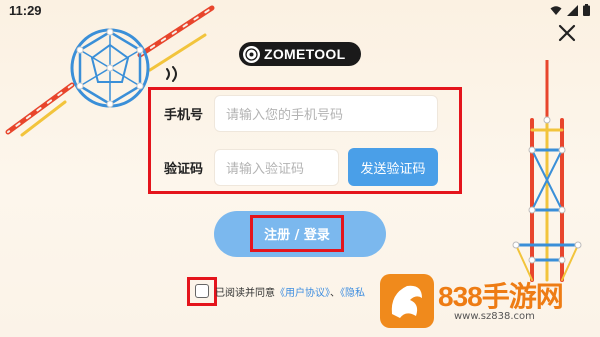 Image resolution: width=600 pixels, height=337 pixels. I want to click on login-button-label: 注册 / 登录, so click(297, 233).